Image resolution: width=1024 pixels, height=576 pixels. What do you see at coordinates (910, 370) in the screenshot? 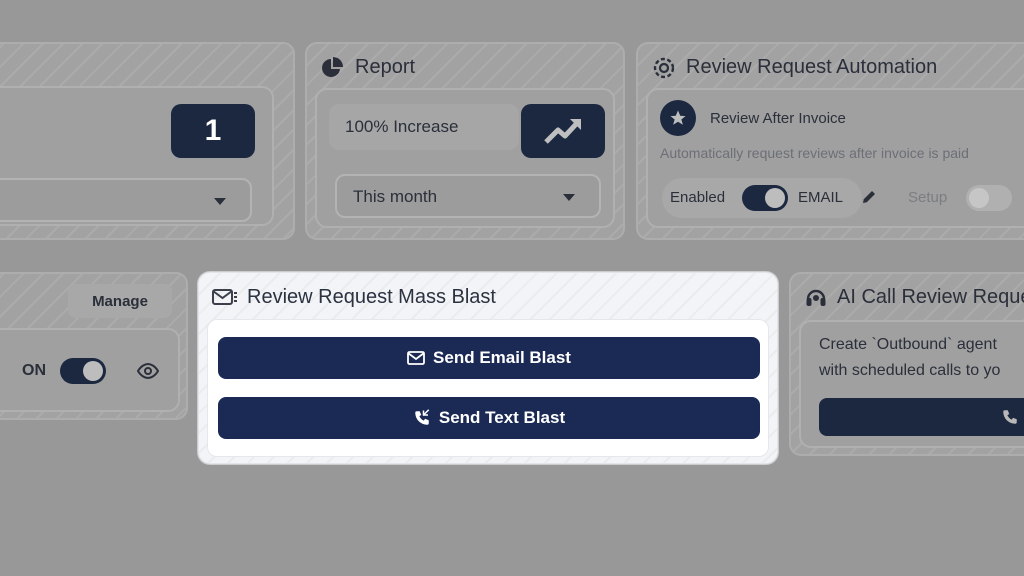
I see `ai-call-desc-line2: with scheduled calls to yo` at bounding box center [910, 370].